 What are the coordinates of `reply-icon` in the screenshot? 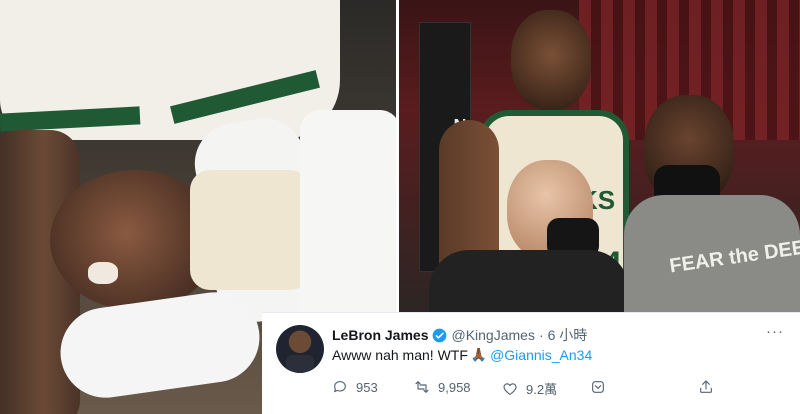 It's located at (340, 387).